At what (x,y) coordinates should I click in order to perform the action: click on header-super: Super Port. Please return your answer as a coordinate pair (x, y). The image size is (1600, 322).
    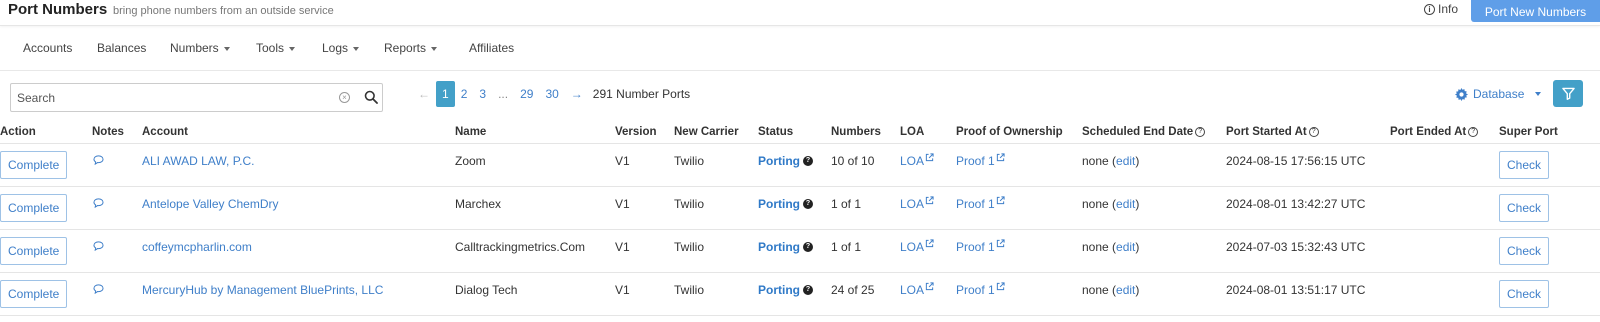
    Looking at the image, I should click on (1549, 132).